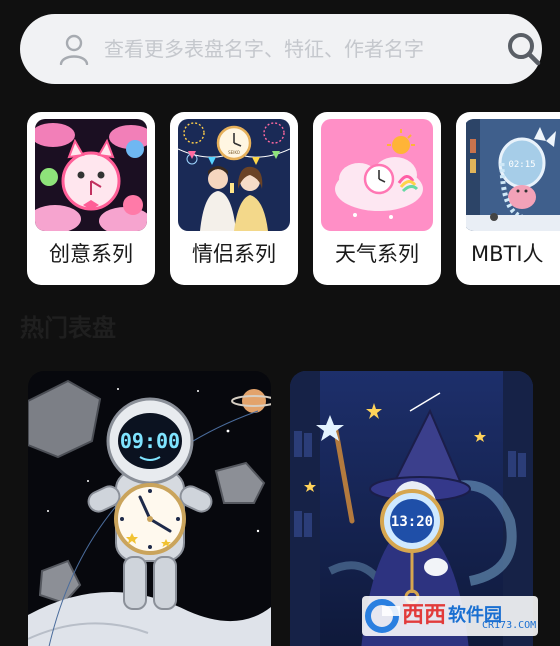 This screenshot has height=646, width=560. I want to click on watermark-brand: 西西, so click(424, 615).